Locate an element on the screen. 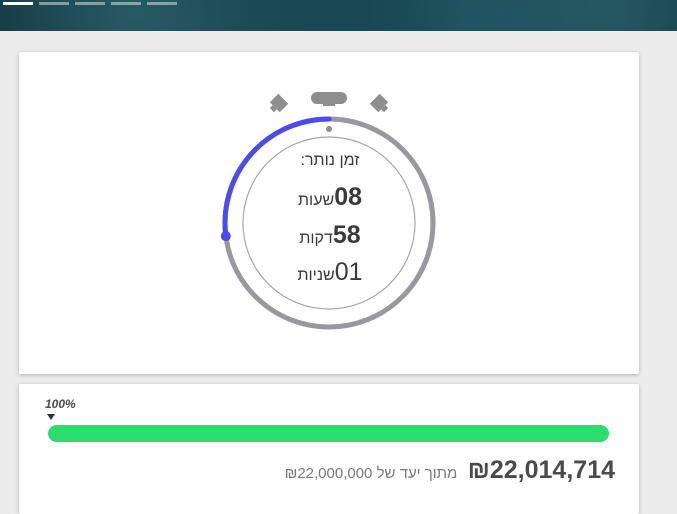 The image size is (677, 514). minutes-display: 58דקות is located at coordinates (330, 235).